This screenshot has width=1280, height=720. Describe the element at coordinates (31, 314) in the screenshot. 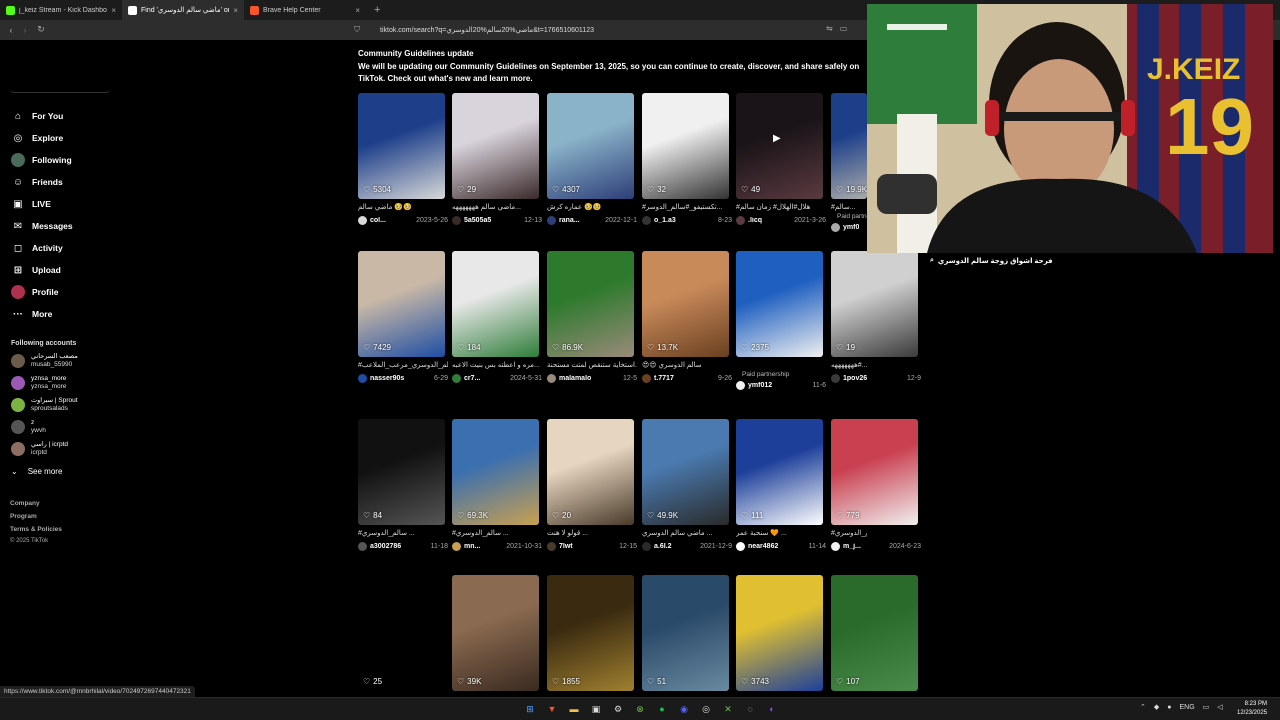

I see `nav-item-more: ··· More` at that location.